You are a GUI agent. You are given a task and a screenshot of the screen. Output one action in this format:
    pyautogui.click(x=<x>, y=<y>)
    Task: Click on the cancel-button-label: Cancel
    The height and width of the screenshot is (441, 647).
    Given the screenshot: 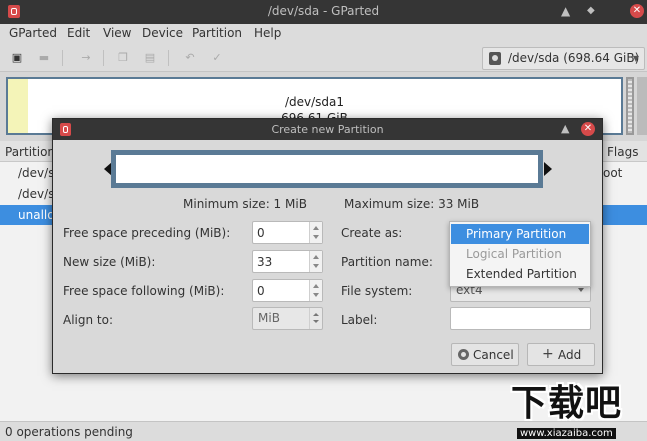 What is the action you would take?
    pyautogui.click(x=493, y=355)
    